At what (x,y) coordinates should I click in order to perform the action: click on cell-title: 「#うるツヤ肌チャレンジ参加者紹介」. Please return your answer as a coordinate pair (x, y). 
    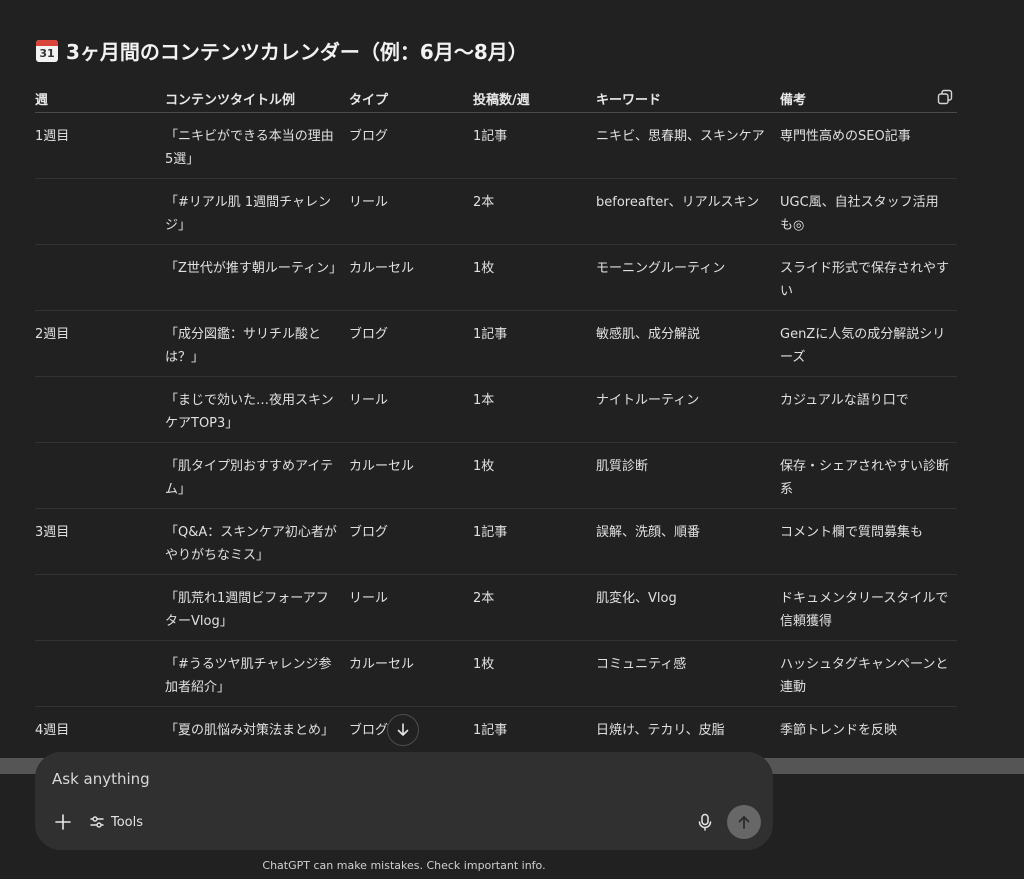
    Looking at the image, I should click on (257, 673).